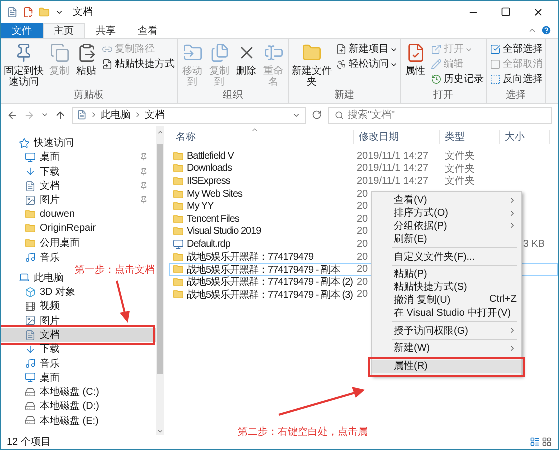 The height and width of the screenshot is (450, 559). I want to click on navigation-item: 本地磁盘 (C:), so click(54, 392).